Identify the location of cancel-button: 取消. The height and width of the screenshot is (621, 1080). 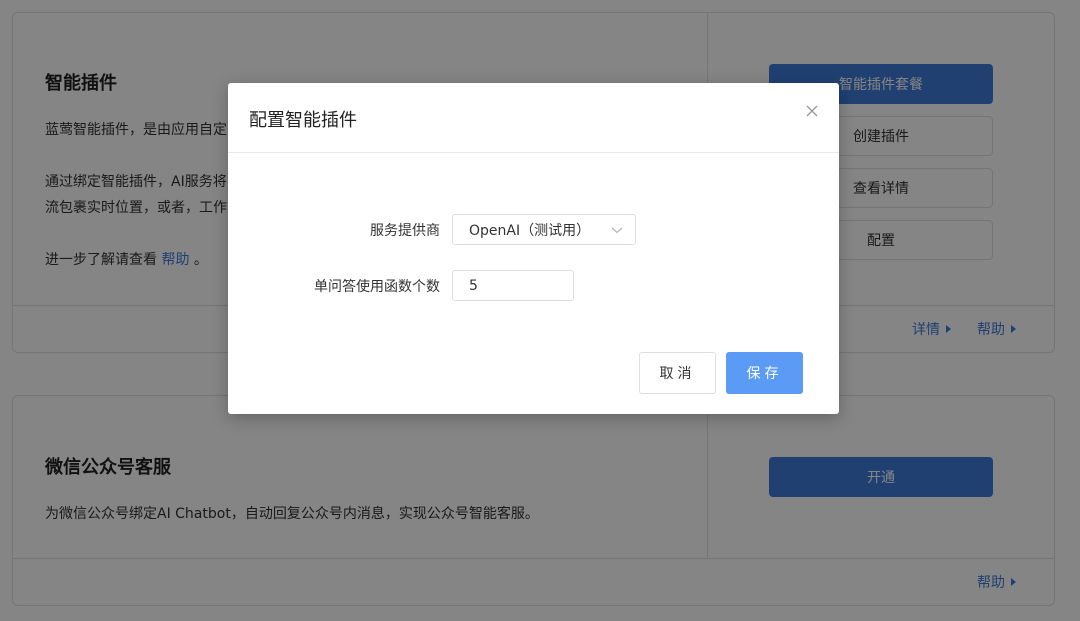
(677, 373).